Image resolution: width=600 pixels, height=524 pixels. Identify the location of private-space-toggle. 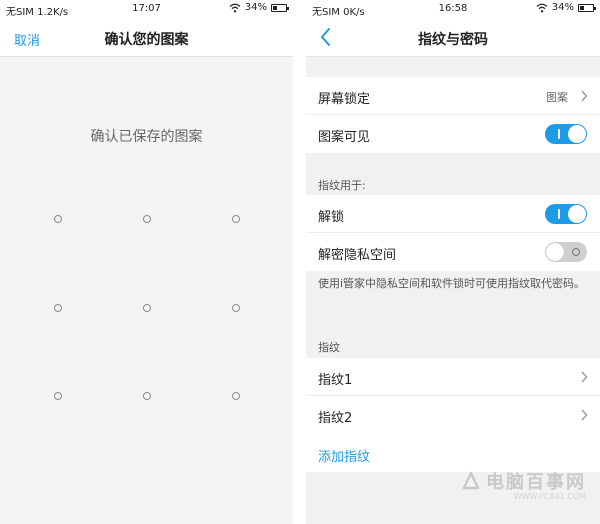
(566, 252).